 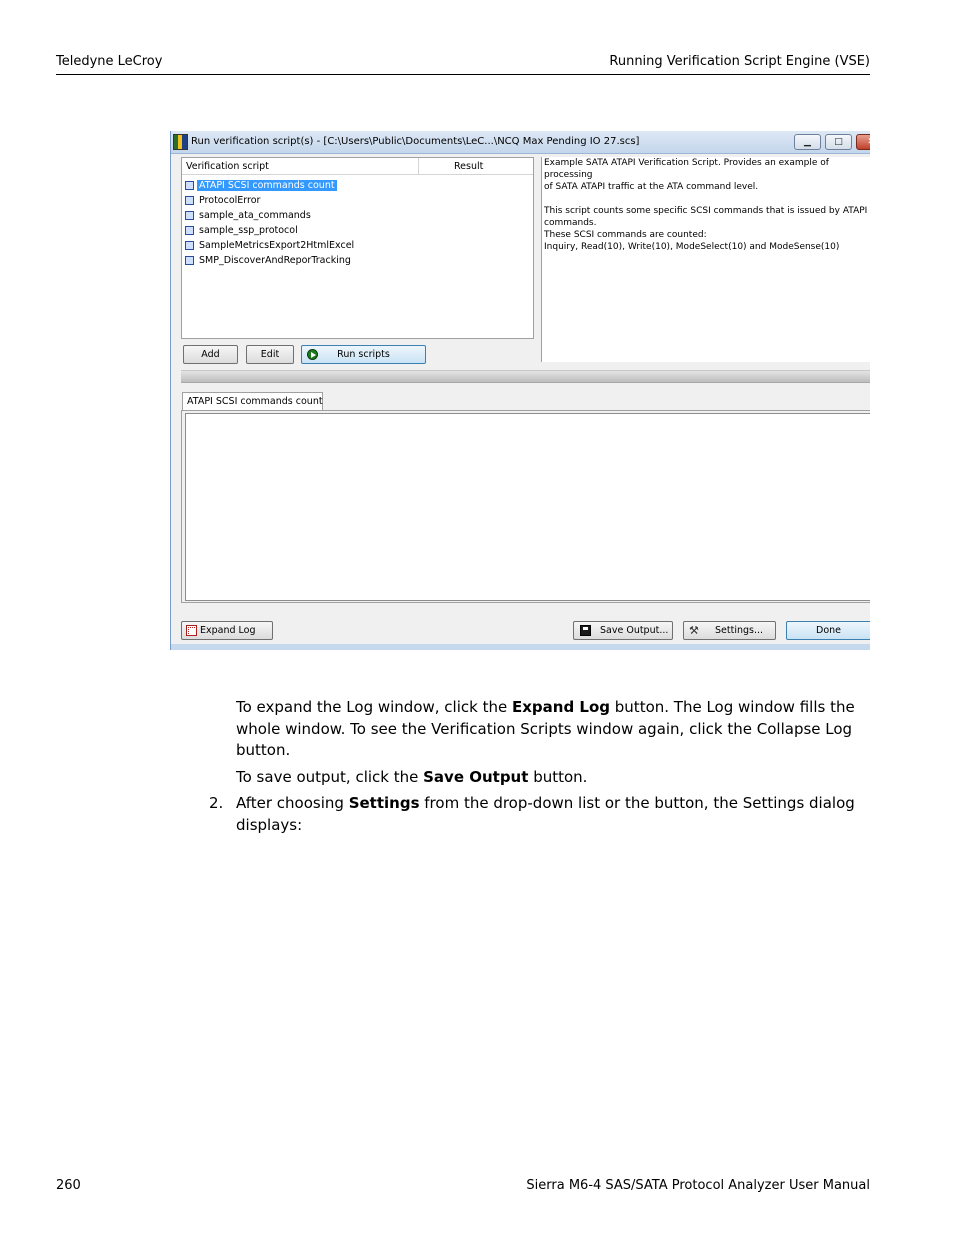 What do you see at coordinates (210, 354) in the screenshot?
I see `add-button: Add` at bounding box center [210, 354].